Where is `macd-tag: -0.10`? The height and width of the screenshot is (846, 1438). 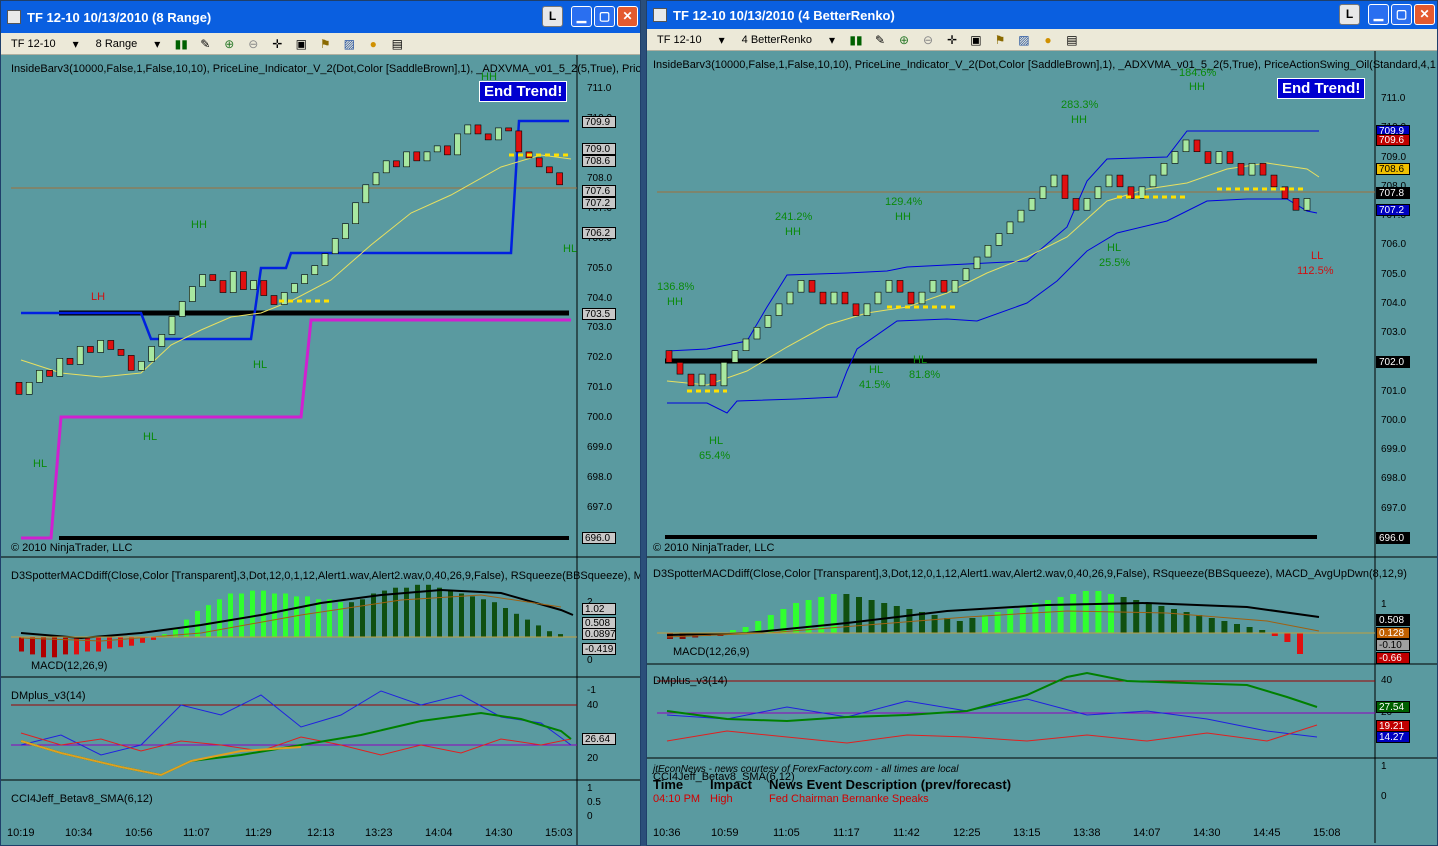
macd-tag: -0.10 is located at coordinates (1393, 645).